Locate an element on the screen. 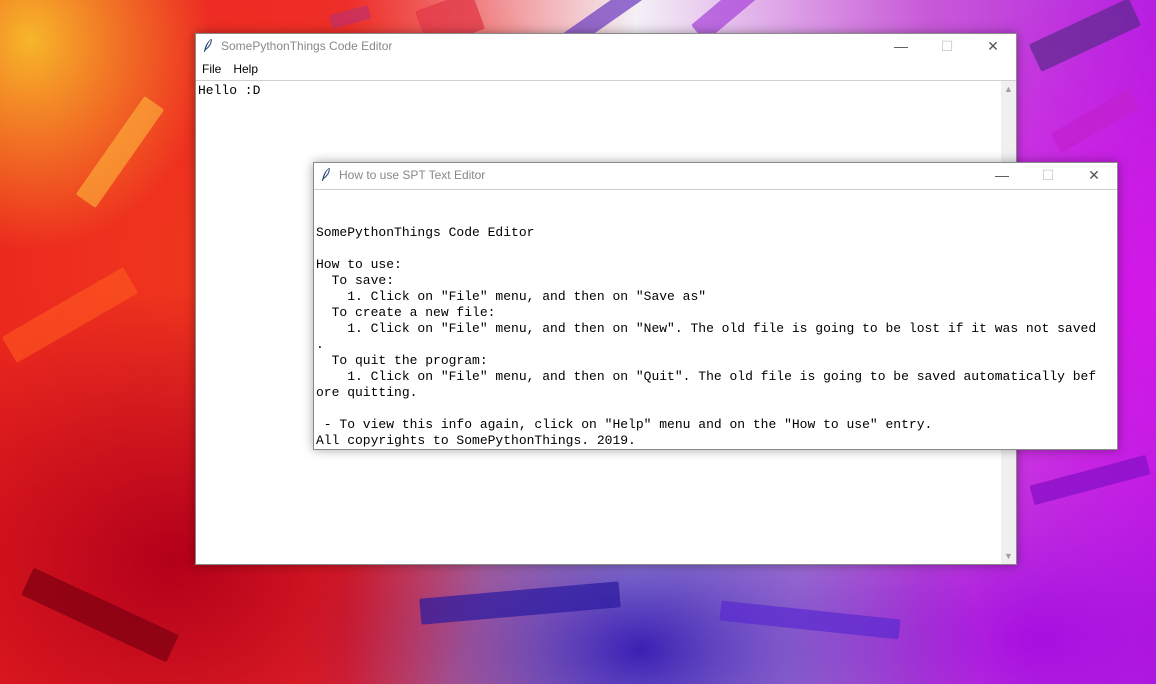 The image size is (1156, 684). help-line: To quit the program: is located at coordinates (402, 360).